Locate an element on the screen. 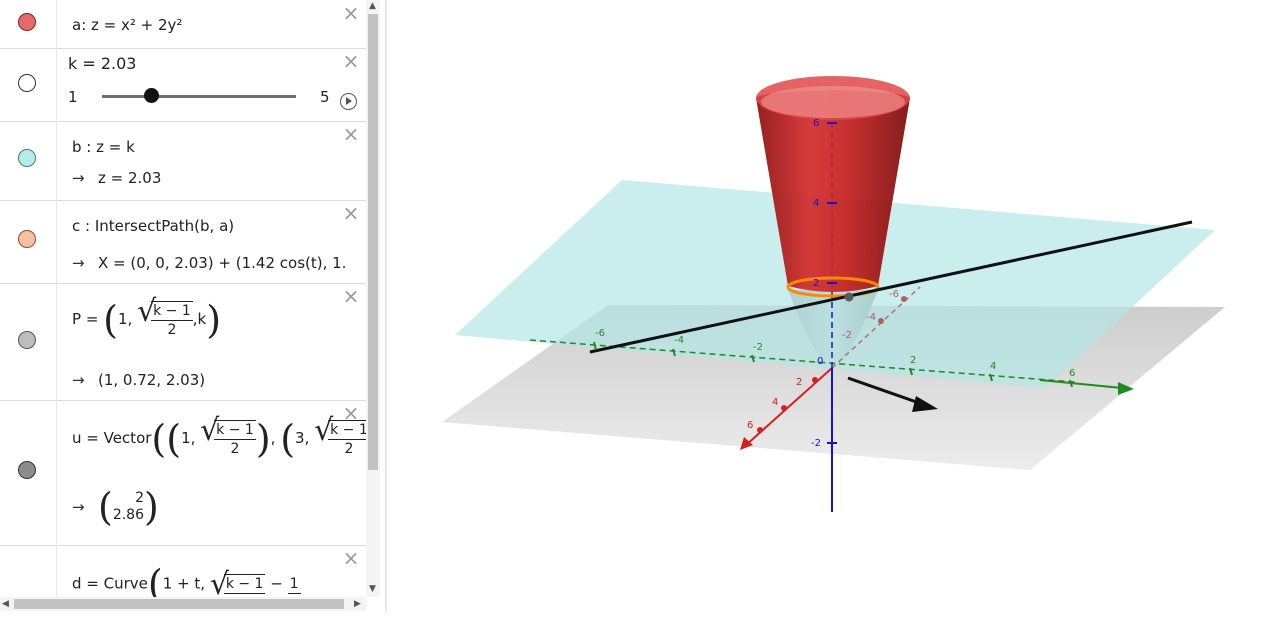 This screenshot has width=1280, height=617. visibility-toggle-u is located at coordinates (27, 470).